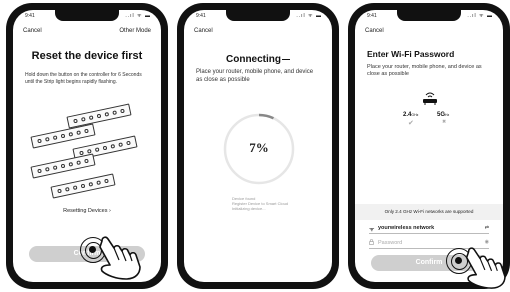 This screenshot has width=510, height=292. I want to click on wifi-network-field: ᯤ yourwireless network ⇄, so click(429, 229).